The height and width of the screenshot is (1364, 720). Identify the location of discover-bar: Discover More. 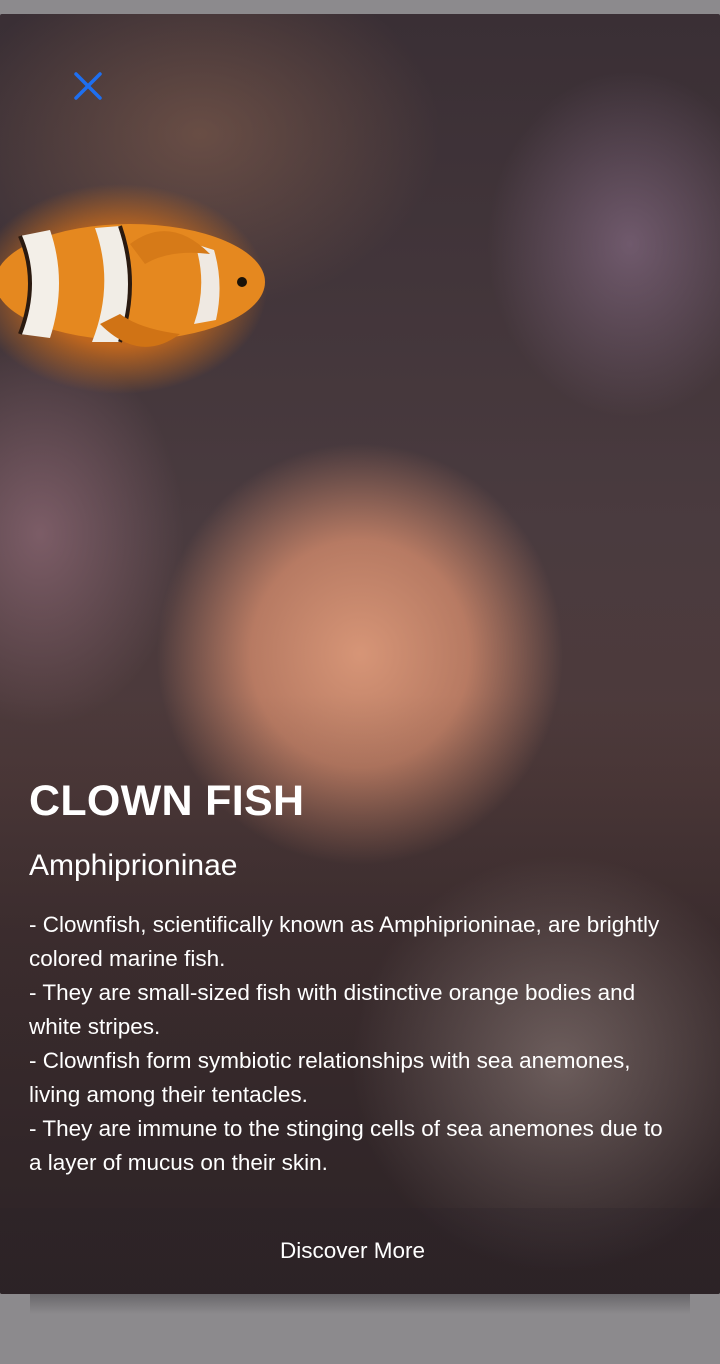
(360, 1251).